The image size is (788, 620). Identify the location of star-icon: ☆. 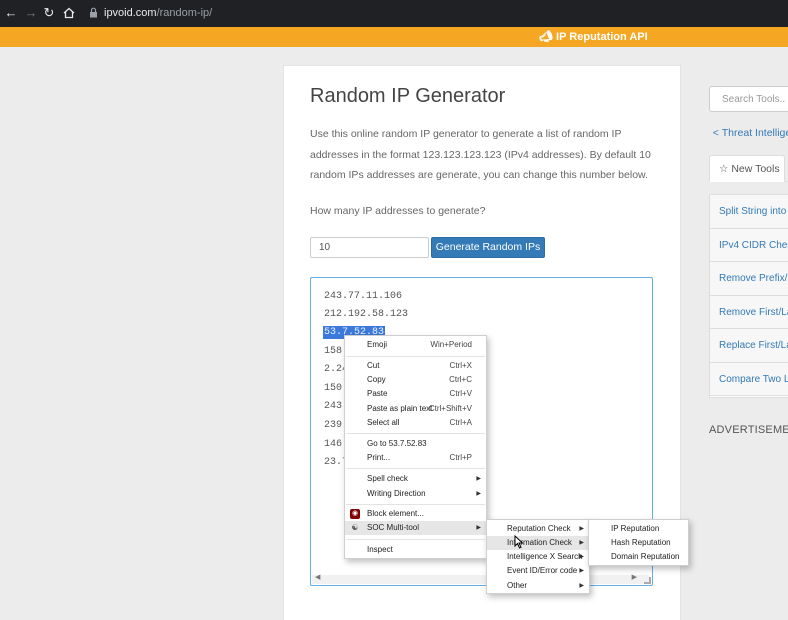
(724, 169).